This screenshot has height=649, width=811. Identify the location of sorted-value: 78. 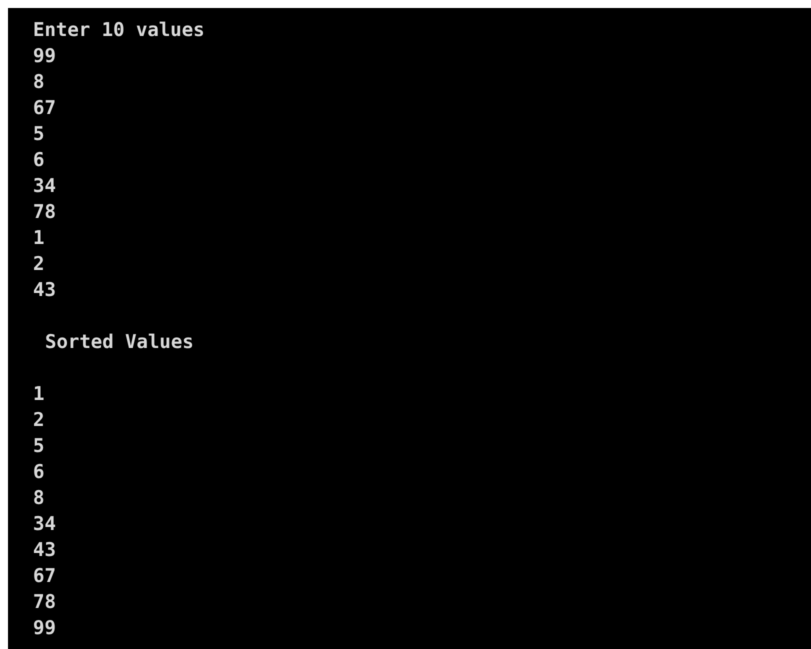
(44, 602).